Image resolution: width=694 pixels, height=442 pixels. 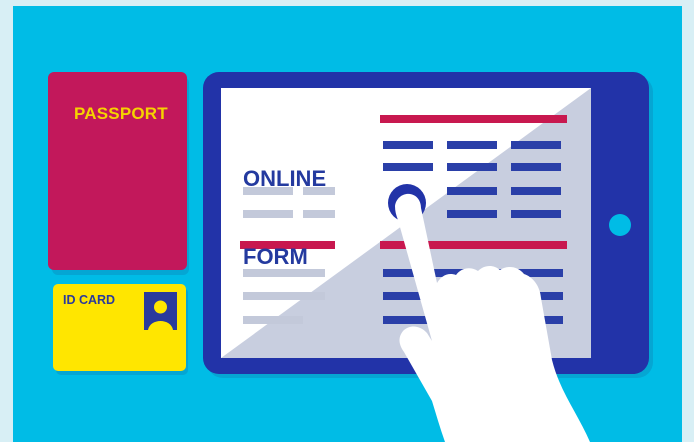 I want to click on passport-label: PASSPORT, so click(x=121, y=113).